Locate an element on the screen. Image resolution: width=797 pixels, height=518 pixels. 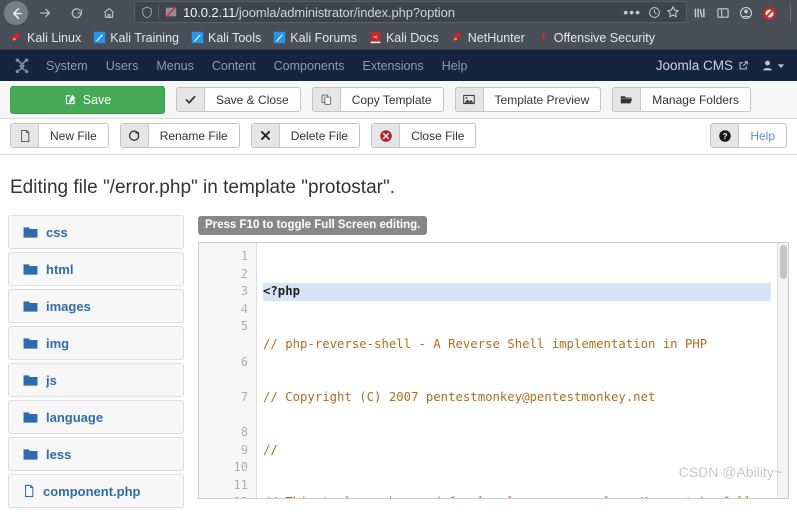
rename-file-label: Rename File is located at coordinates (193, 135).